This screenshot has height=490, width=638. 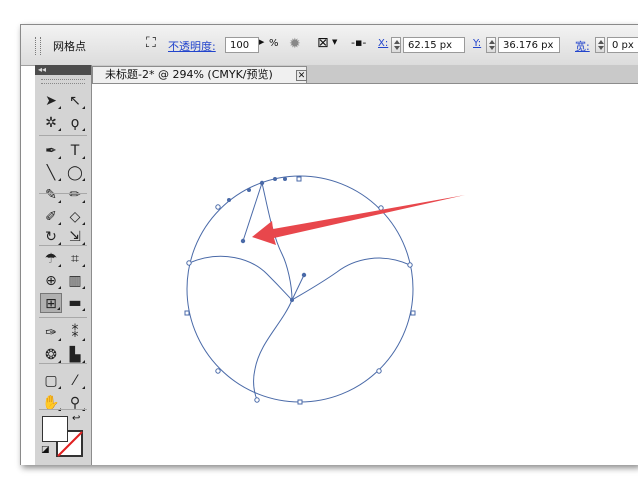 I want to click on tools-panel-grip, so click(x=63, y=81).